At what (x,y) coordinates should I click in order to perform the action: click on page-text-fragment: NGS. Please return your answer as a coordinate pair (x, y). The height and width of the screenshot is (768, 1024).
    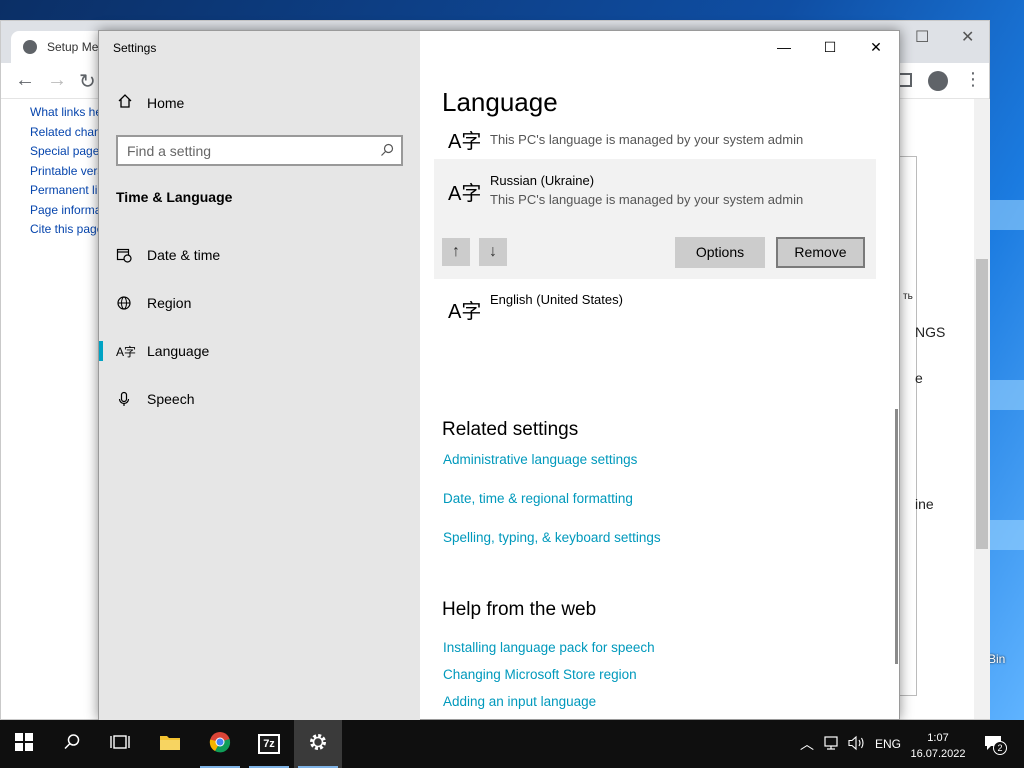
    Looking at the image, I should click on (930, 332).